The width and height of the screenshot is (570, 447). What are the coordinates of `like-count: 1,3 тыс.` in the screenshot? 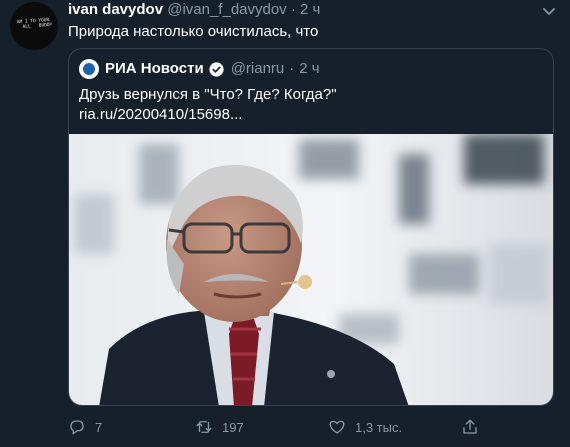 It's located at (379, 427).